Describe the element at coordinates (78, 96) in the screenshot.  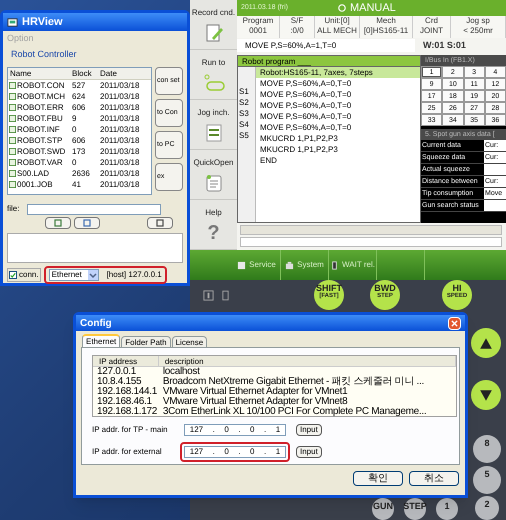
I see `table-cell-text: 624` at that location.